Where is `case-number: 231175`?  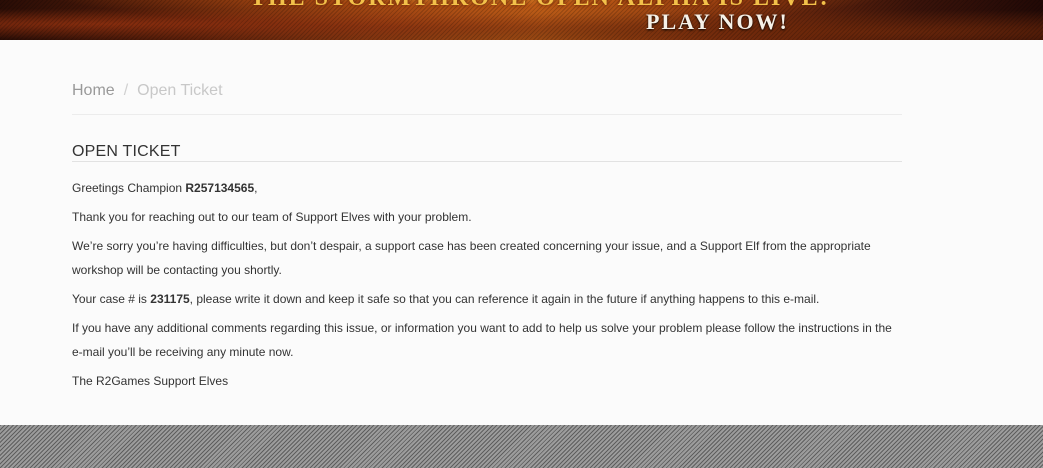
case-number: 231175 is located at coordinates (170, 299).